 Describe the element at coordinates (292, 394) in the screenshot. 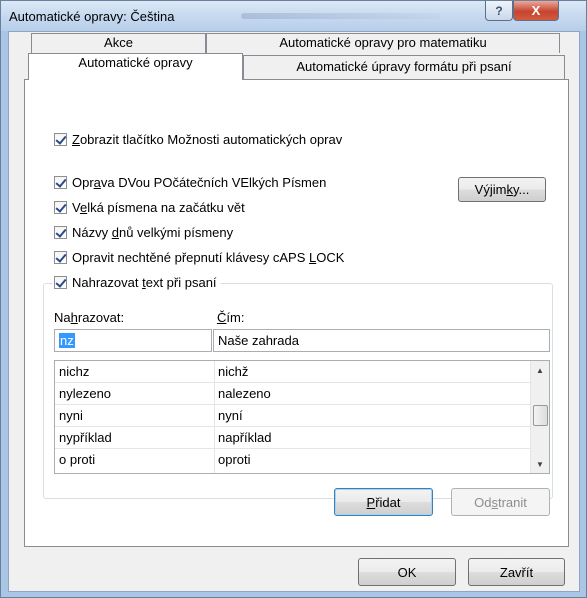

I see `list-row: nylezeno nalezeno` at that location.